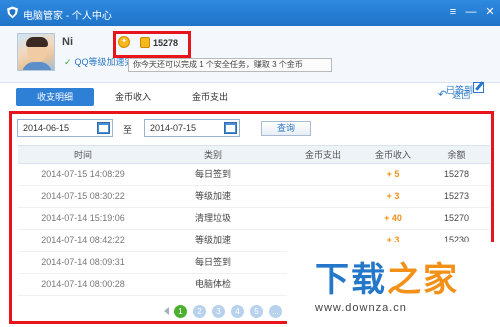 The image size is (500, 327). I want to click on page-4: 4, so click(237, 311).